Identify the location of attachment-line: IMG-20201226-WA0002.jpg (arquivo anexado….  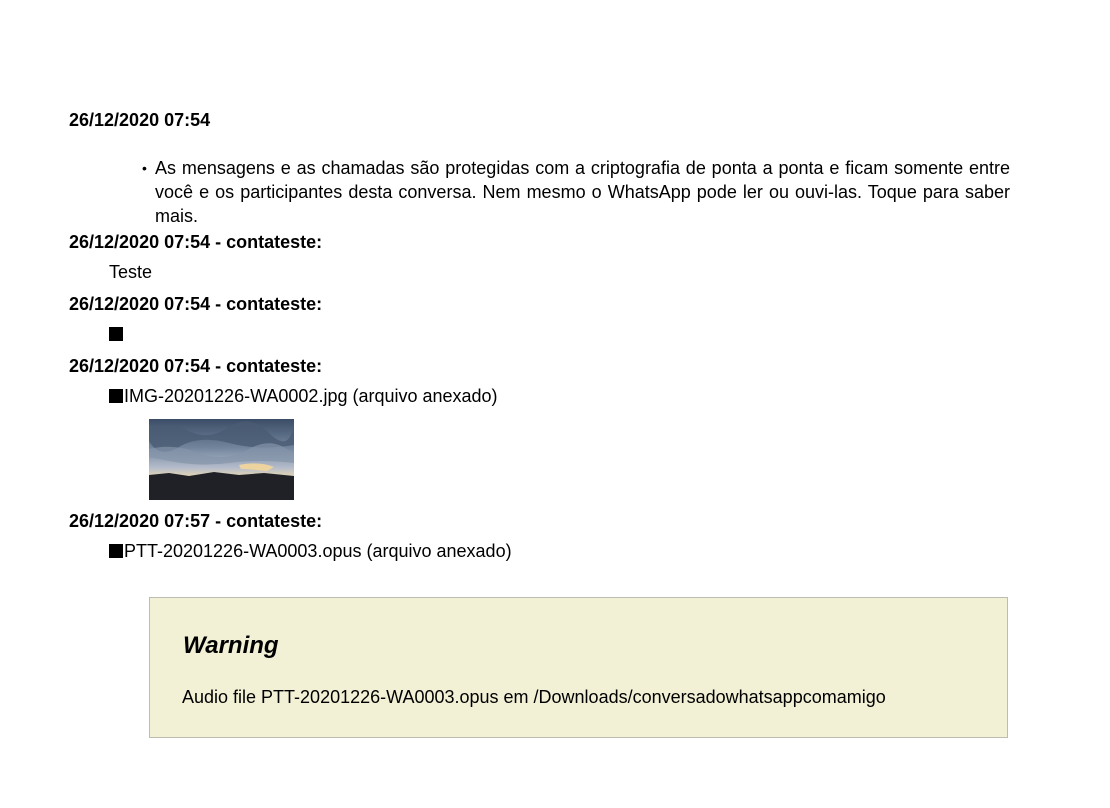
(303, 396).